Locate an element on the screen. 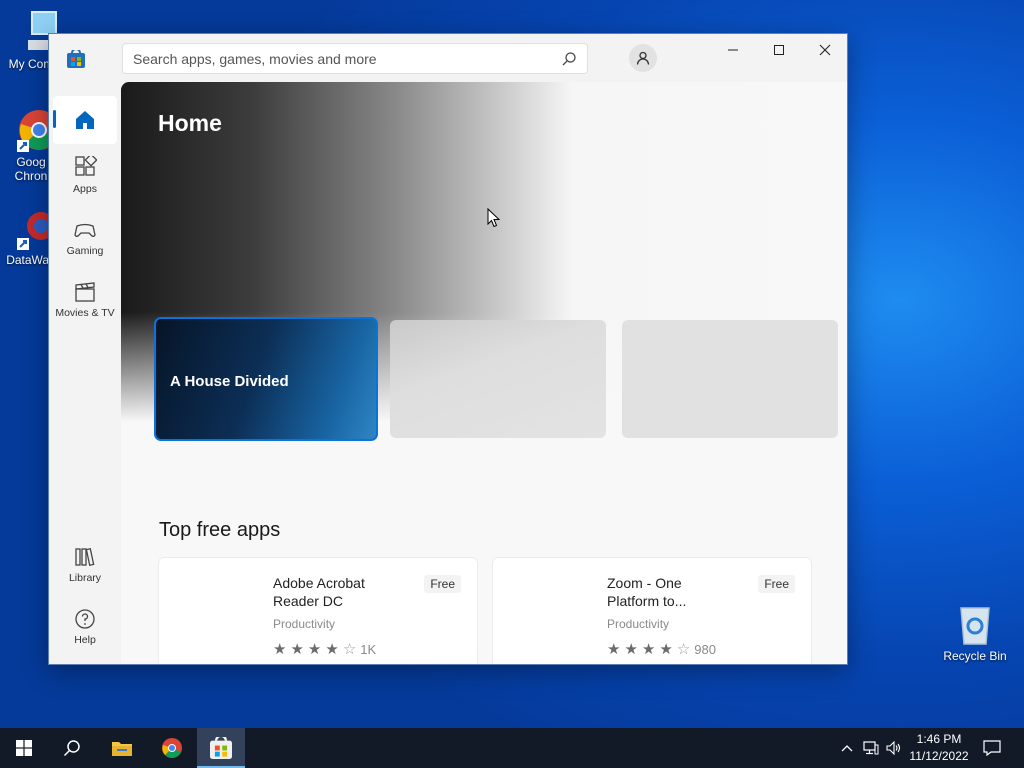  show-hidden-icons-button is located at coordinates (847, 748).